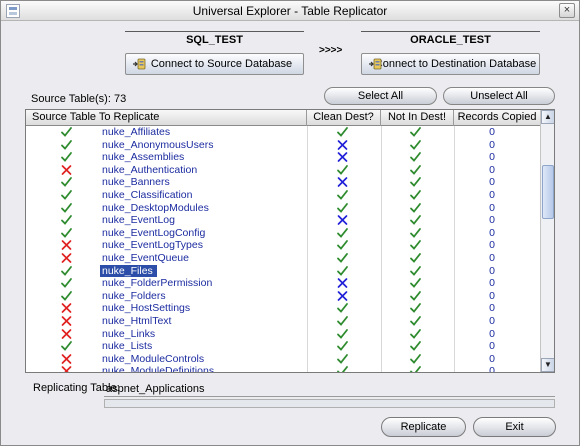  I want to click on check-icon, so click(342, 333).